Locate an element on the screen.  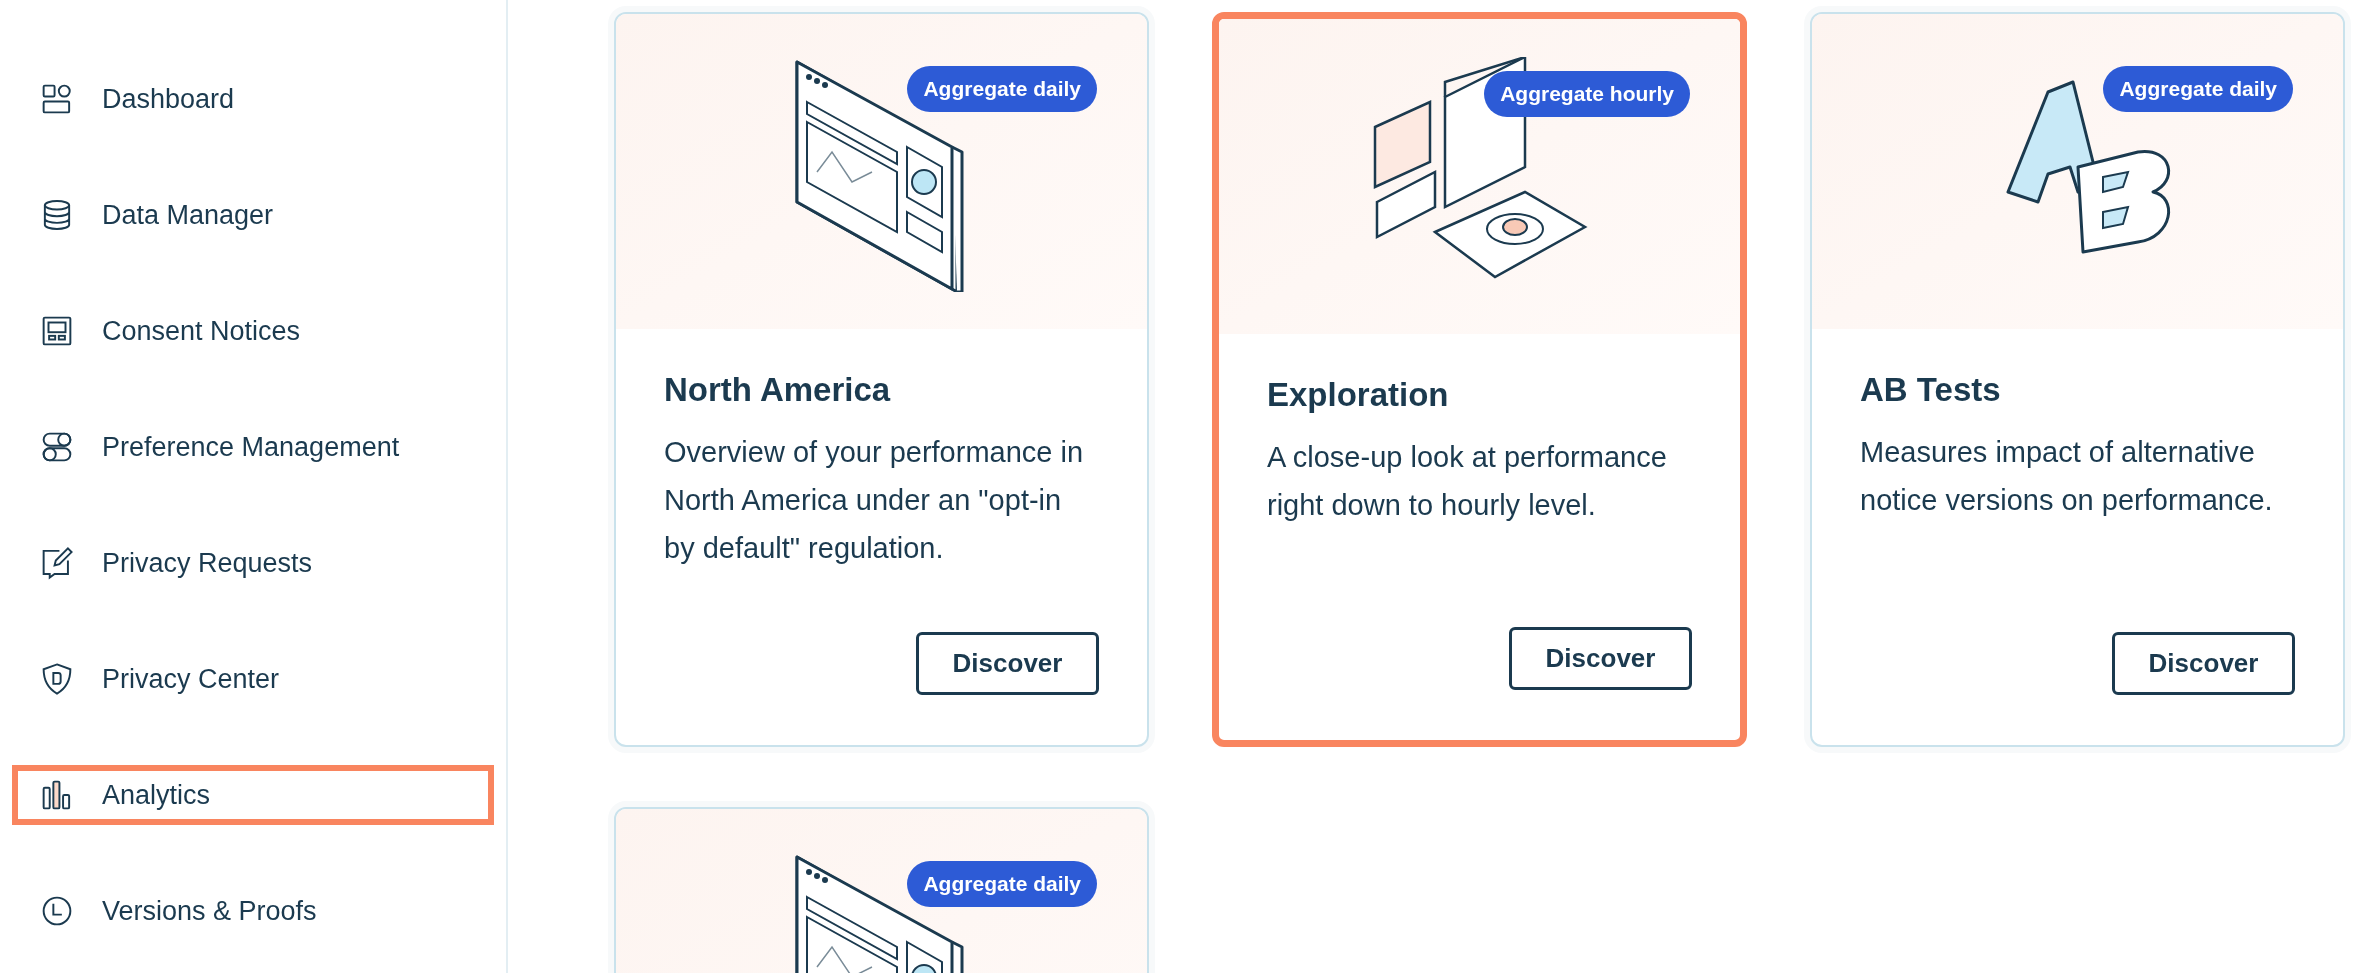
sidebar-item: Privacy Requests is located at coordinates (253, 563).